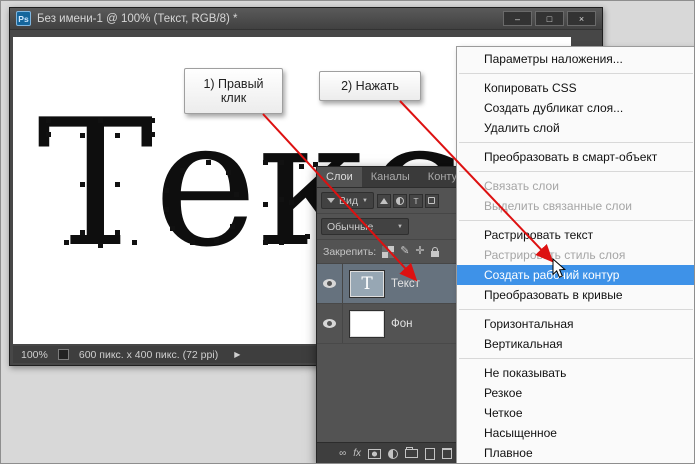 This screenshot has width=695, height=464. Describe the element at coordinates (350, 226) in the screenshot. I see `blend-mode-value: Обычные` at that location.